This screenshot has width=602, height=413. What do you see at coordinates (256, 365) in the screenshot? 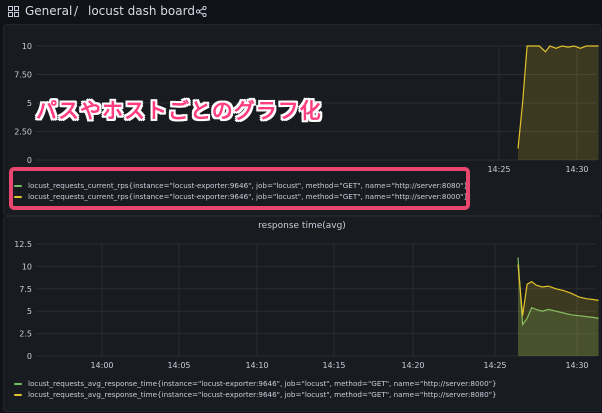
I see `x-tick-label: 14:10` at bounding box center [256, 365].